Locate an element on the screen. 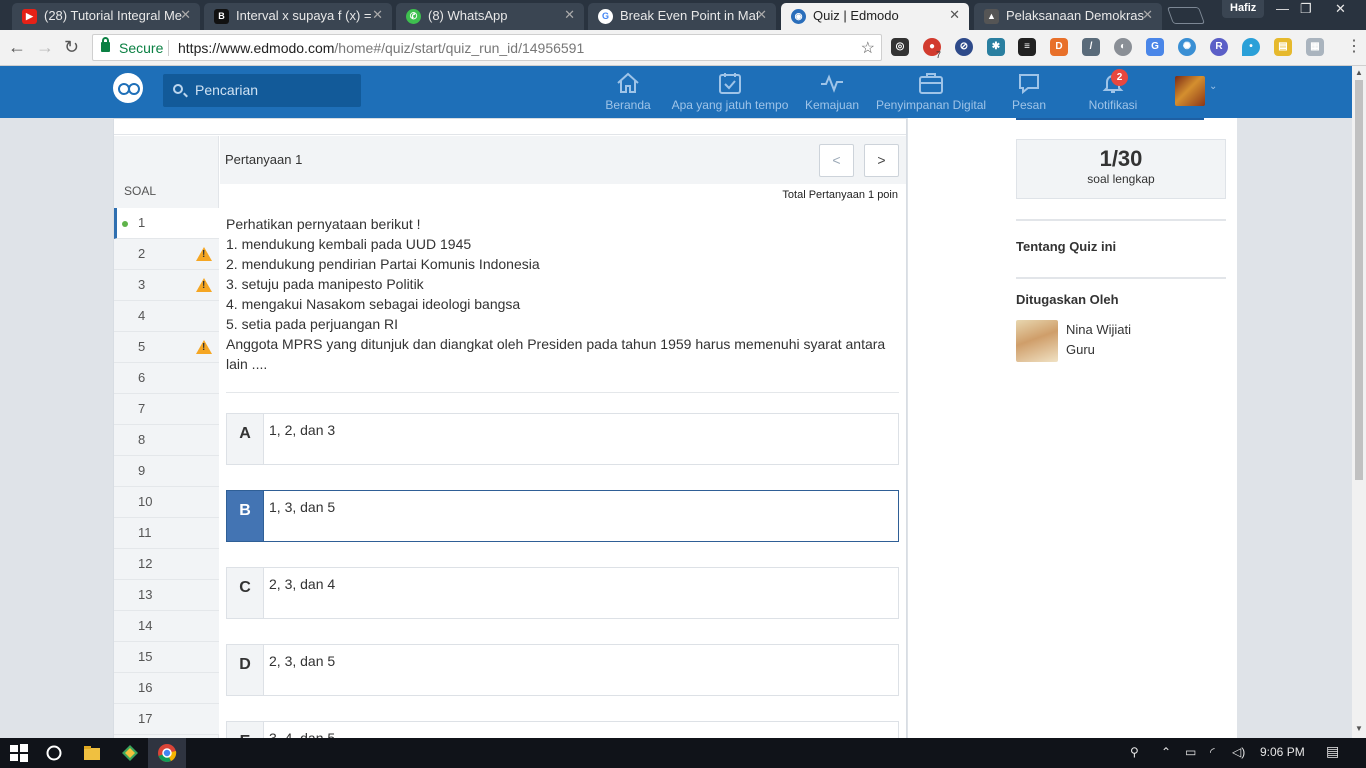 This screenshot has height=768, width=1366. extension-icon: ✺ is located at coordinates (1187, 47).